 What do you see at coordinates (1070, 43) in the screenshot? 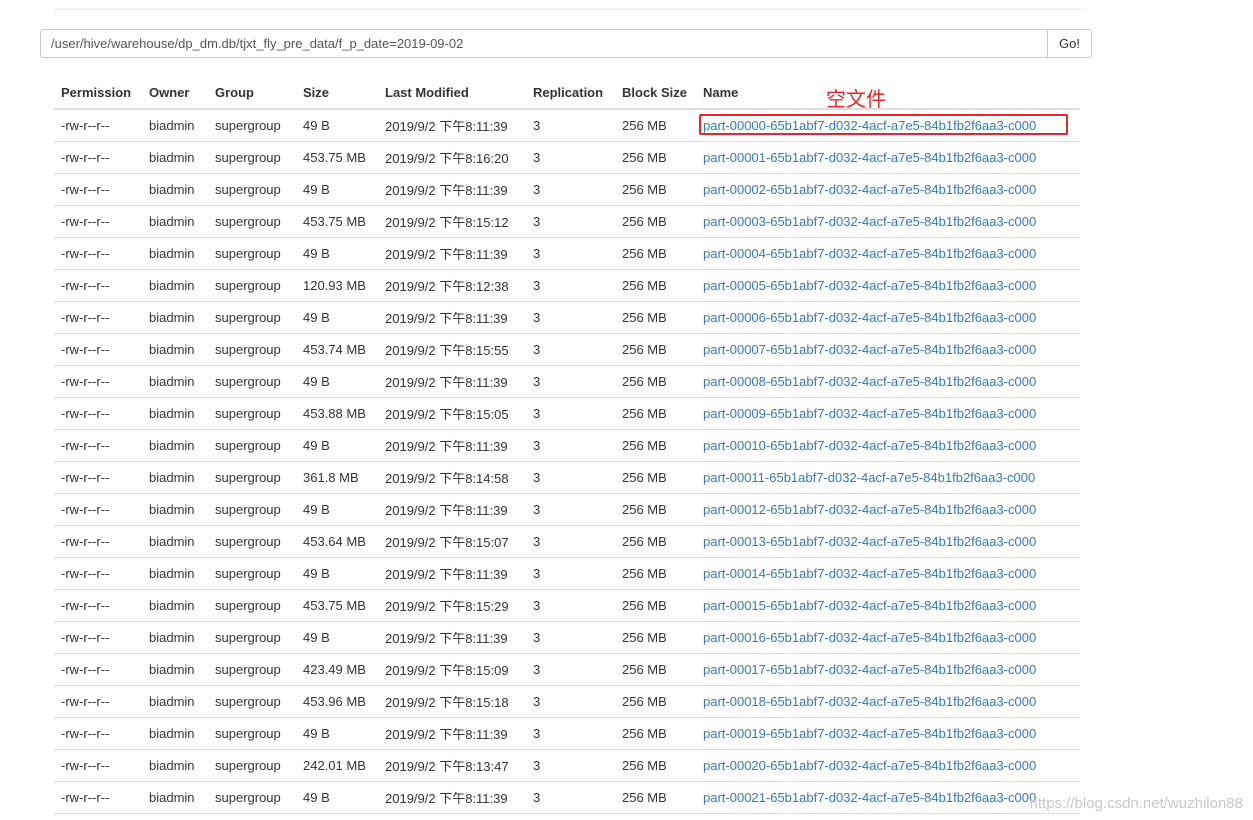
I see `go-button: Go!` at bounding box center [1070, 43].